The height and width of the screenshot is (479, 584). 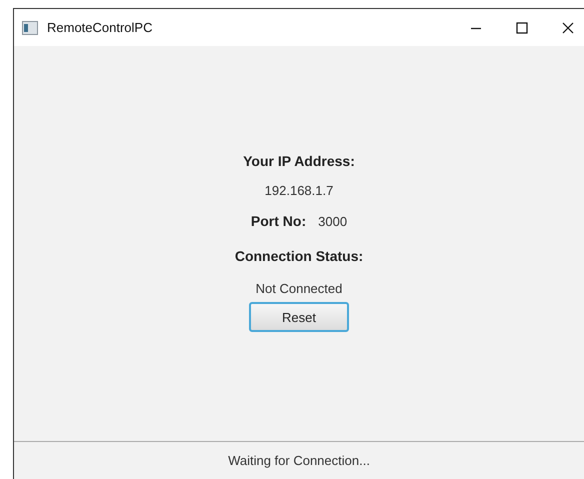 What do you see at coordinates (30, 27) in the screenshot?
I see `app-icon` at bounding box center [30, 27].